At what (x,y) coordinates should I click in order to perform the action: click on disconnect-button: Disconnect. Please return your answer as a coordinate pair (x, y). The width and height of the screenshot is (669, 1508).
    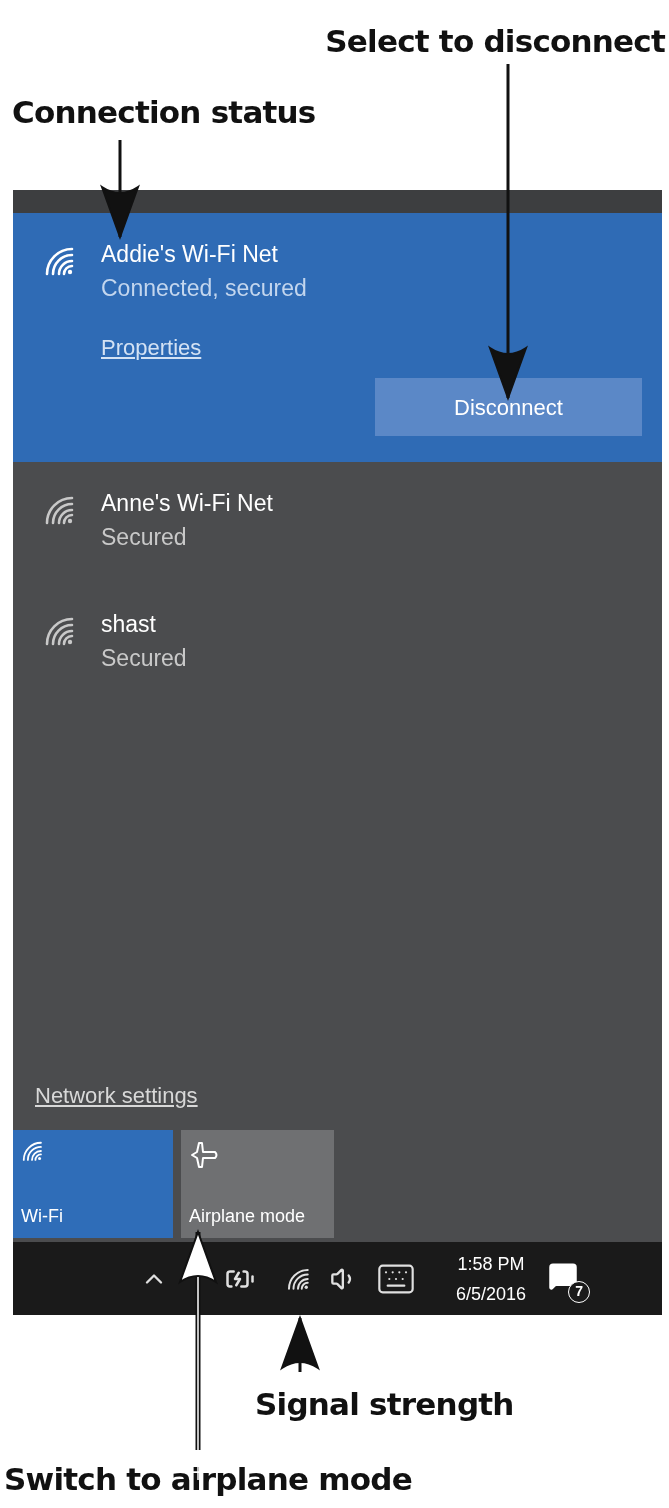
    Looking at the image, I should click on (508, 407).